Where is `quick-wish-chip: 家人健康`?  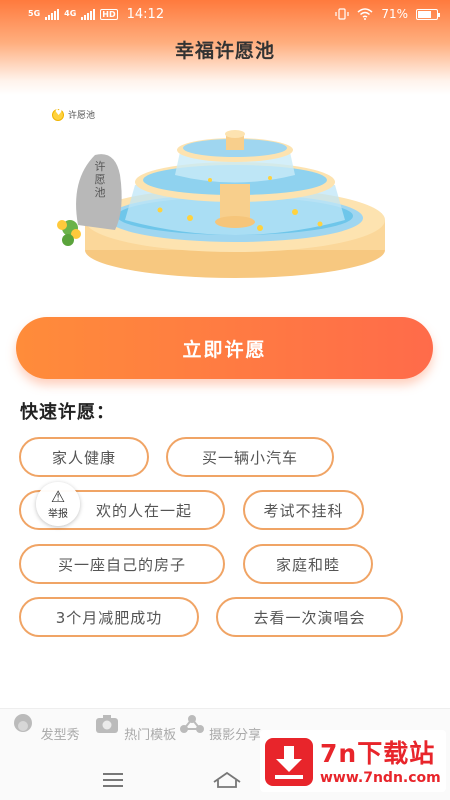 quick-wish-chip: 家人健康 is located at coordinates (84, 457).